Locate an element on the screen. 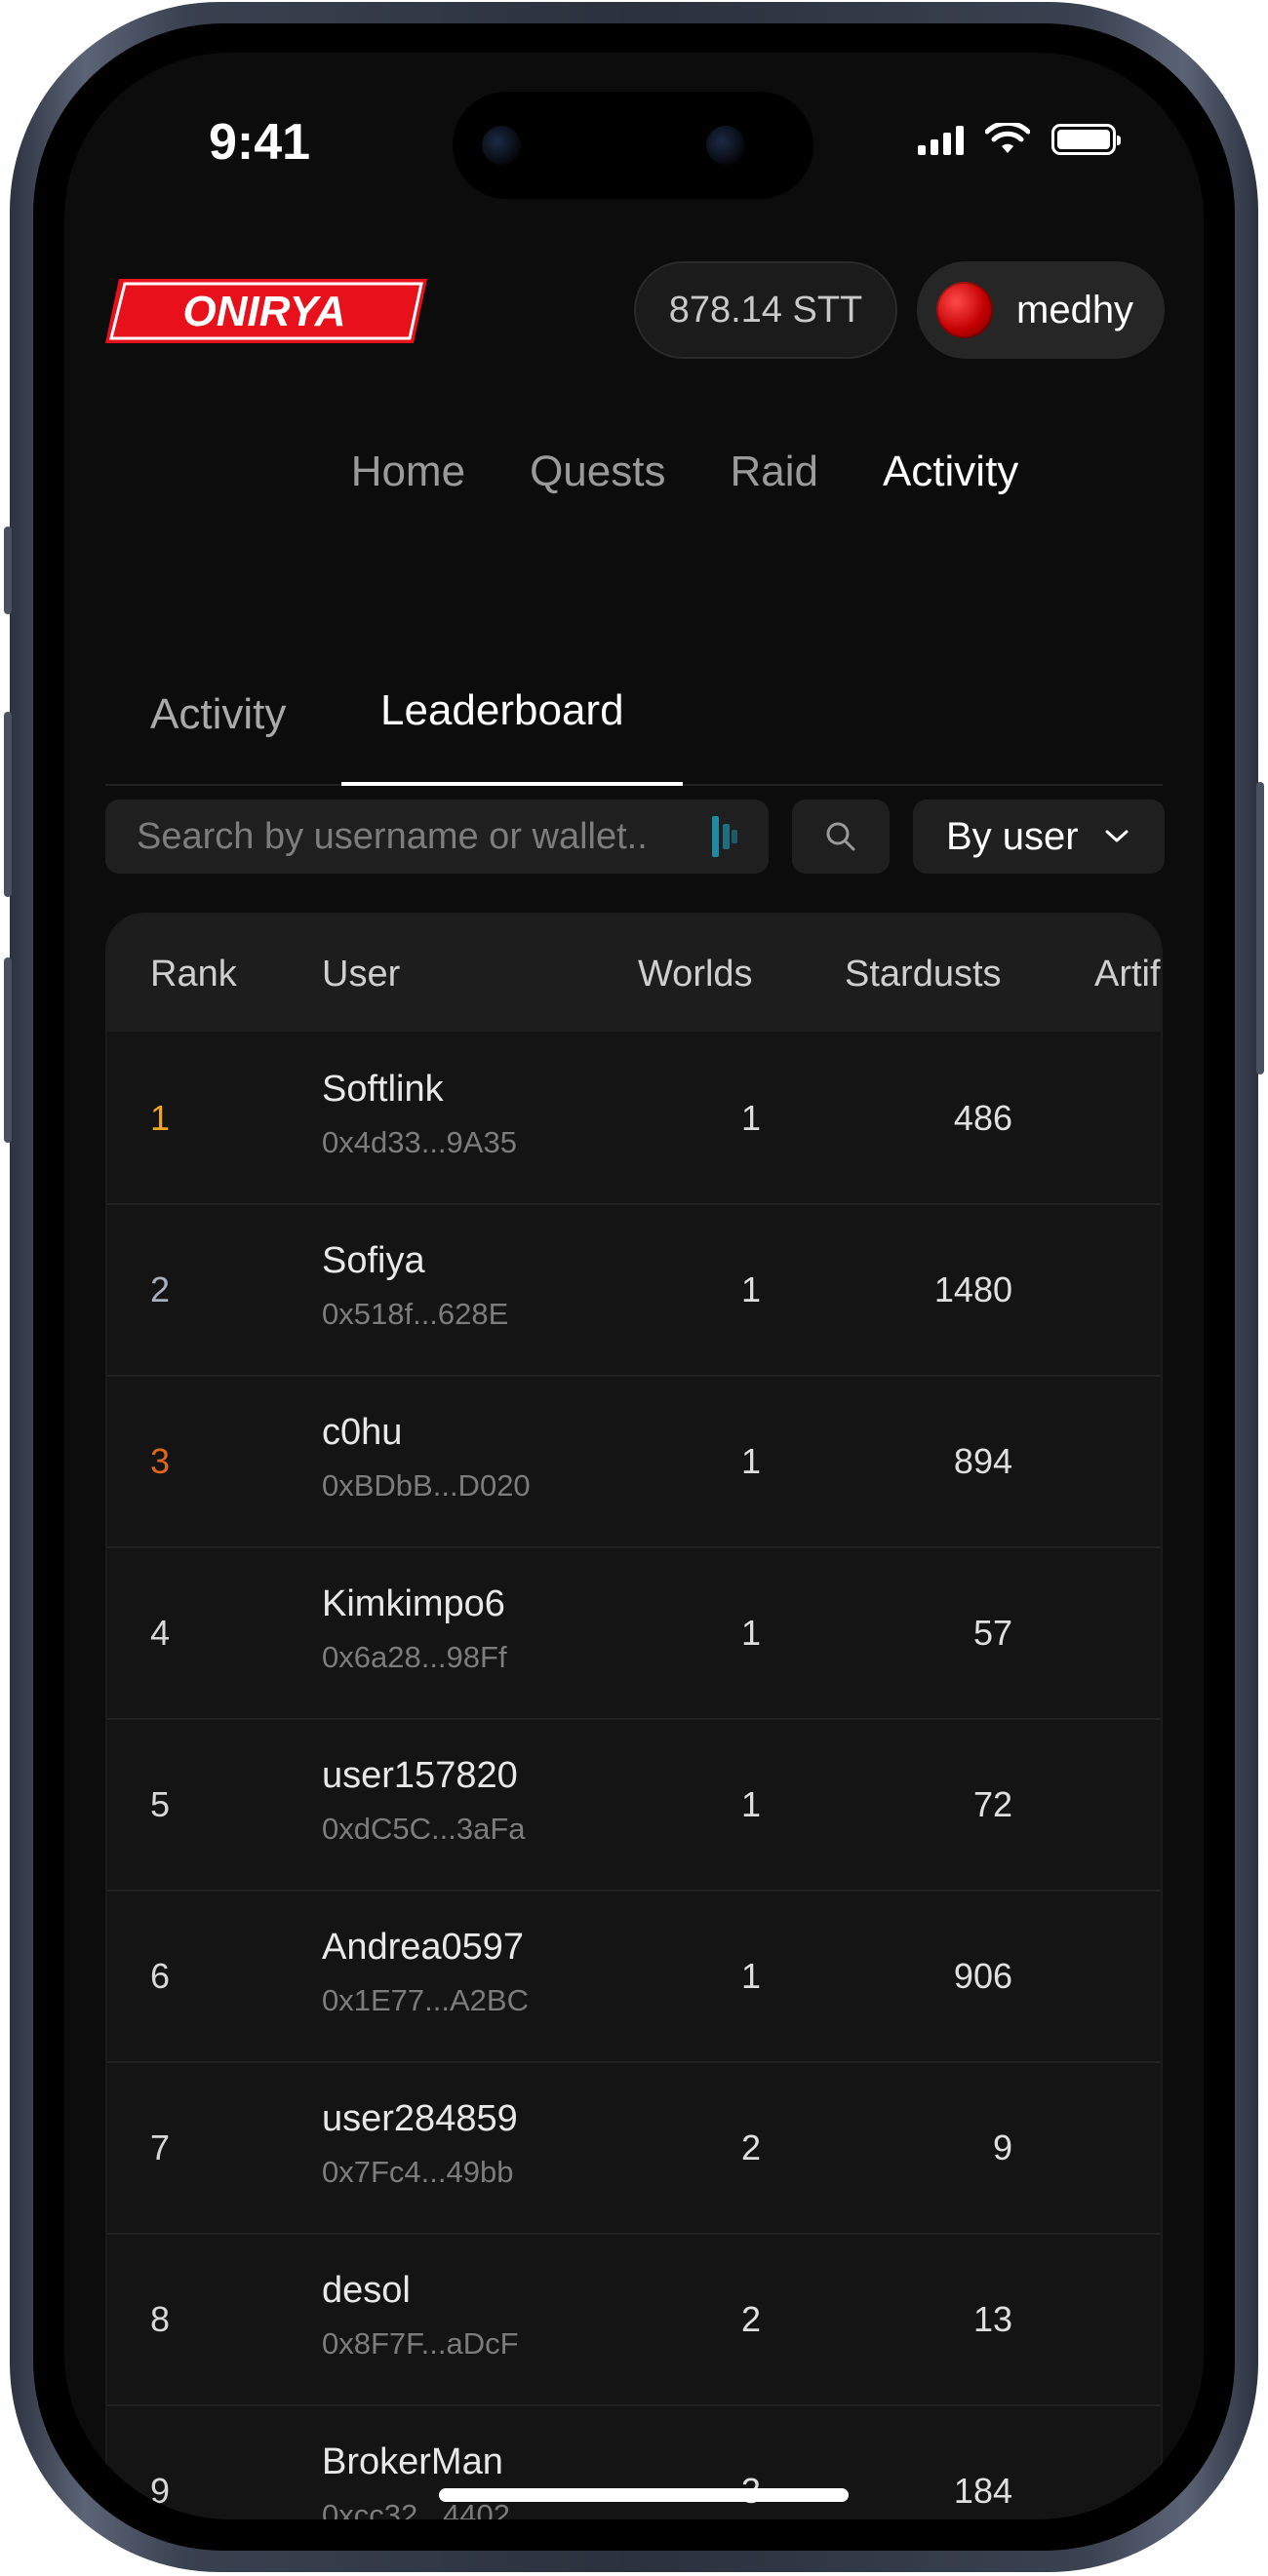  stardusts-cell: 1480 is located at coordinates (973, 1289).